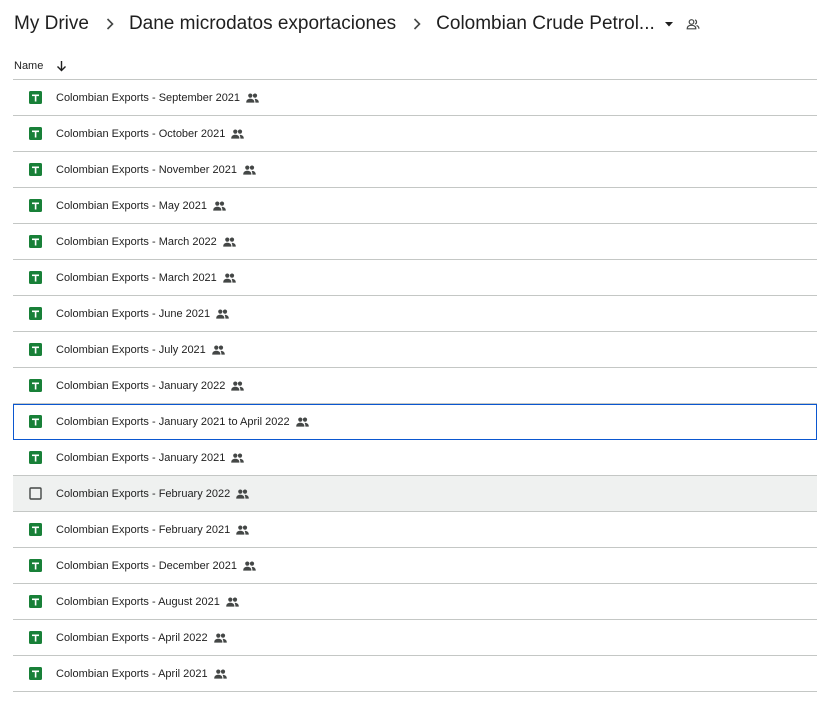 This screenshot has width=817, height=719. Describe the element at coordinates (133, 313) in the screenshot. I see `file-name: Colombian Exports - June 2021` at that location.